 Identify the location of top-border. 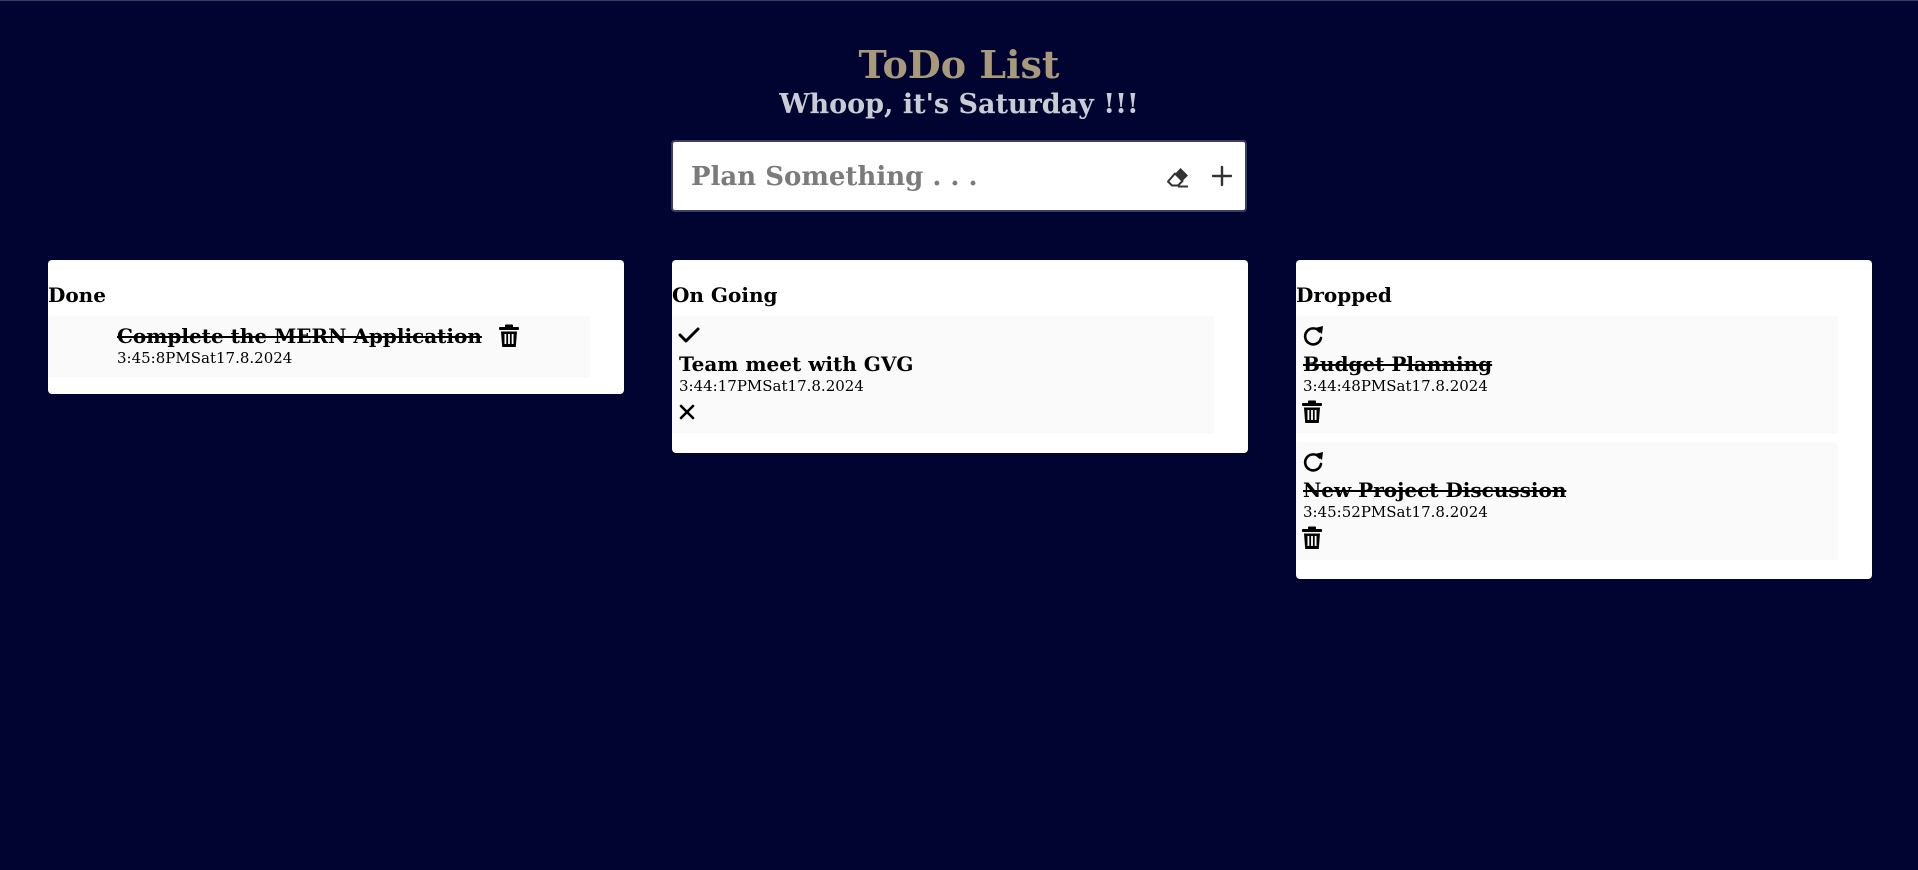
(959, 0).